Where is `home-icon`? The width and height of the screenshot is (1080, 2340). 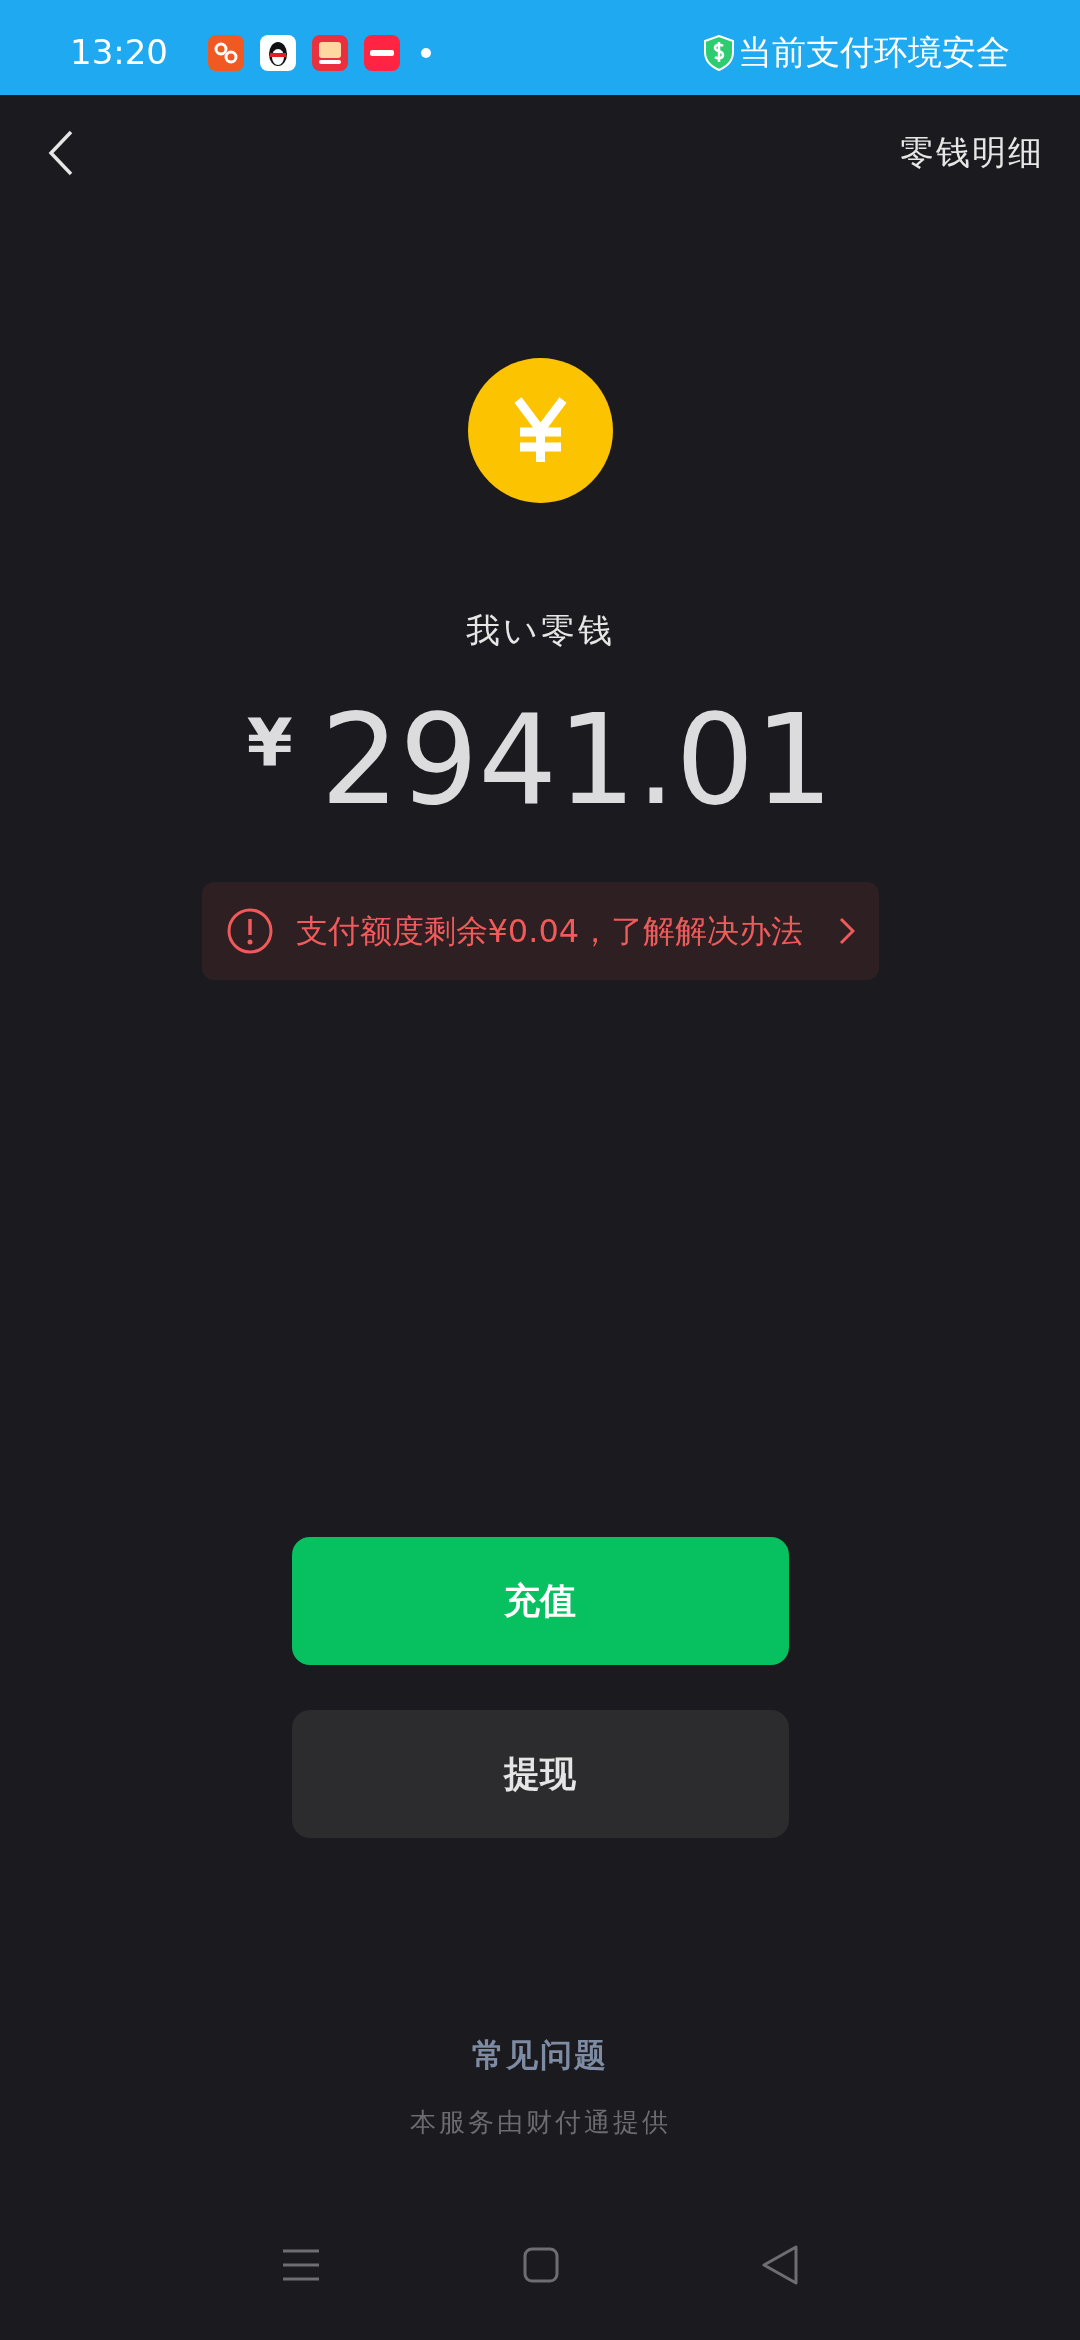
home-icon is located at coordinates (541, 2265).